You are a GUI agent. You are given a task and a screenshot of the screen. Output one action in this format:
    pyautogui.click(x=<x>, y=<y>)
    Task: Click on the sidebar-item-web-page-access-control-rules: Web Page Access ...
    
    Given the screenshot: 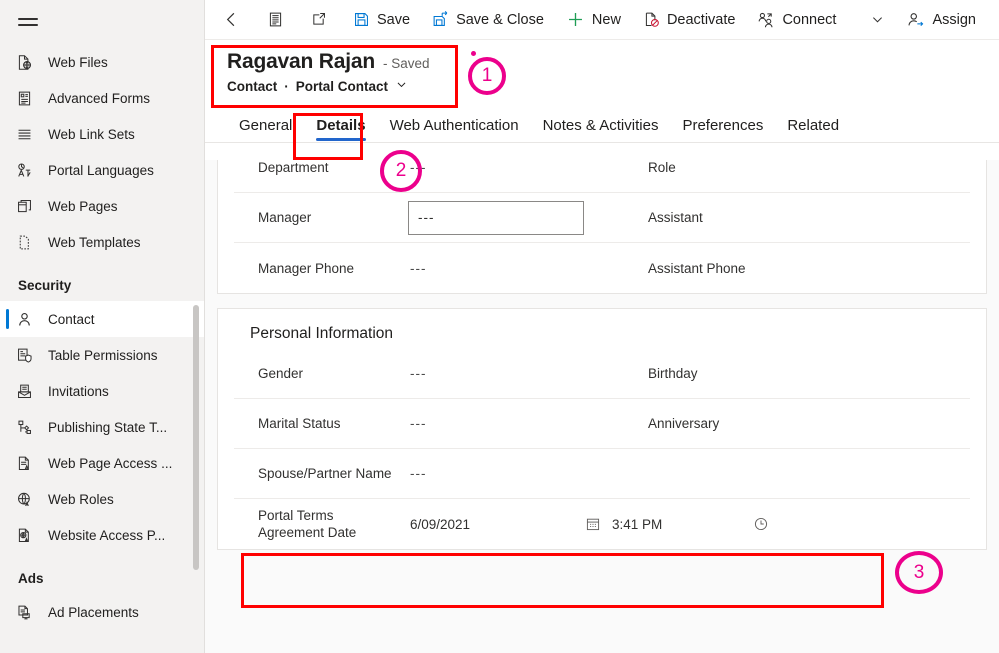 What is the action you would take?
    pyautogui.click(x=102, y=463)
    